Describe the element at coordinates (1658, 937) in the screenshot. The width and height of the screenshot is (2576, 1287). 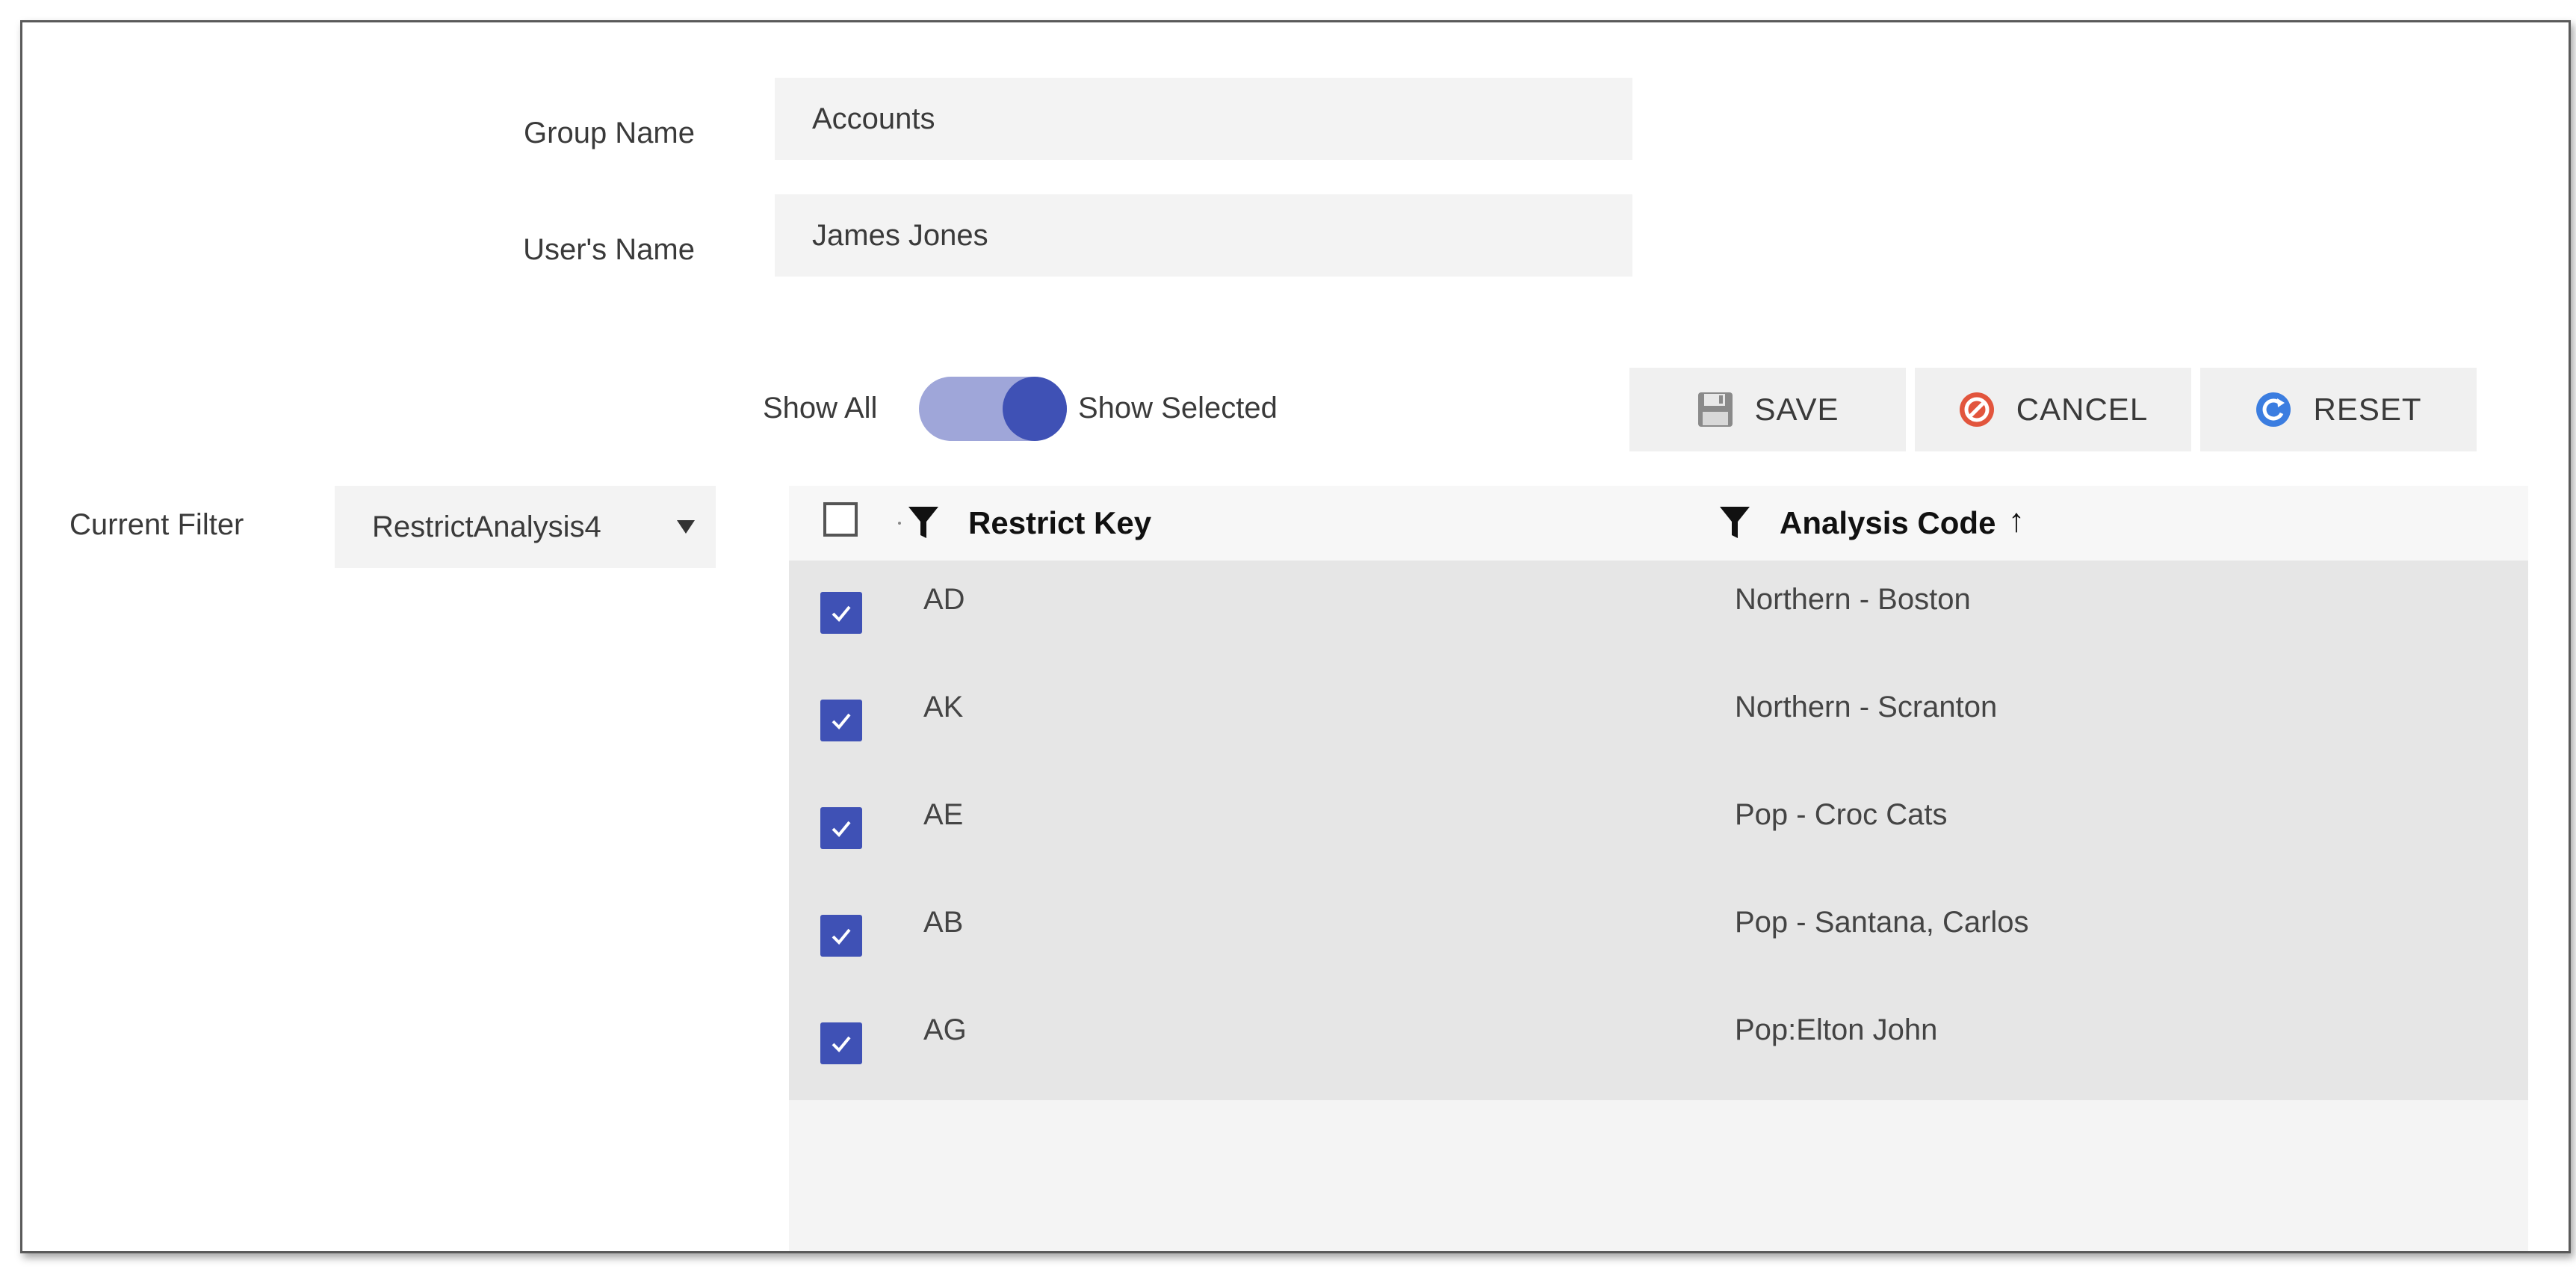
I see `table-row: AB Pop - Santana, Carlos` at that location.